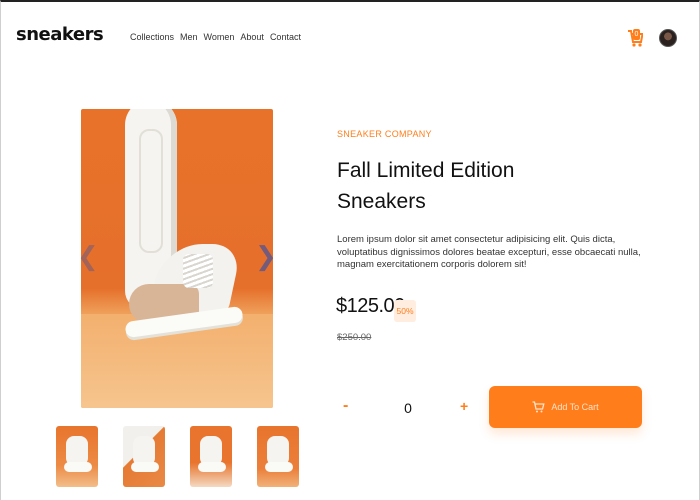 The width and height of the screenshot is (700, 500). What do you see at coordinates (285, 37) in the screenshot?
I see `nav-item-contact: Contact` at bounding box center [285, 37].